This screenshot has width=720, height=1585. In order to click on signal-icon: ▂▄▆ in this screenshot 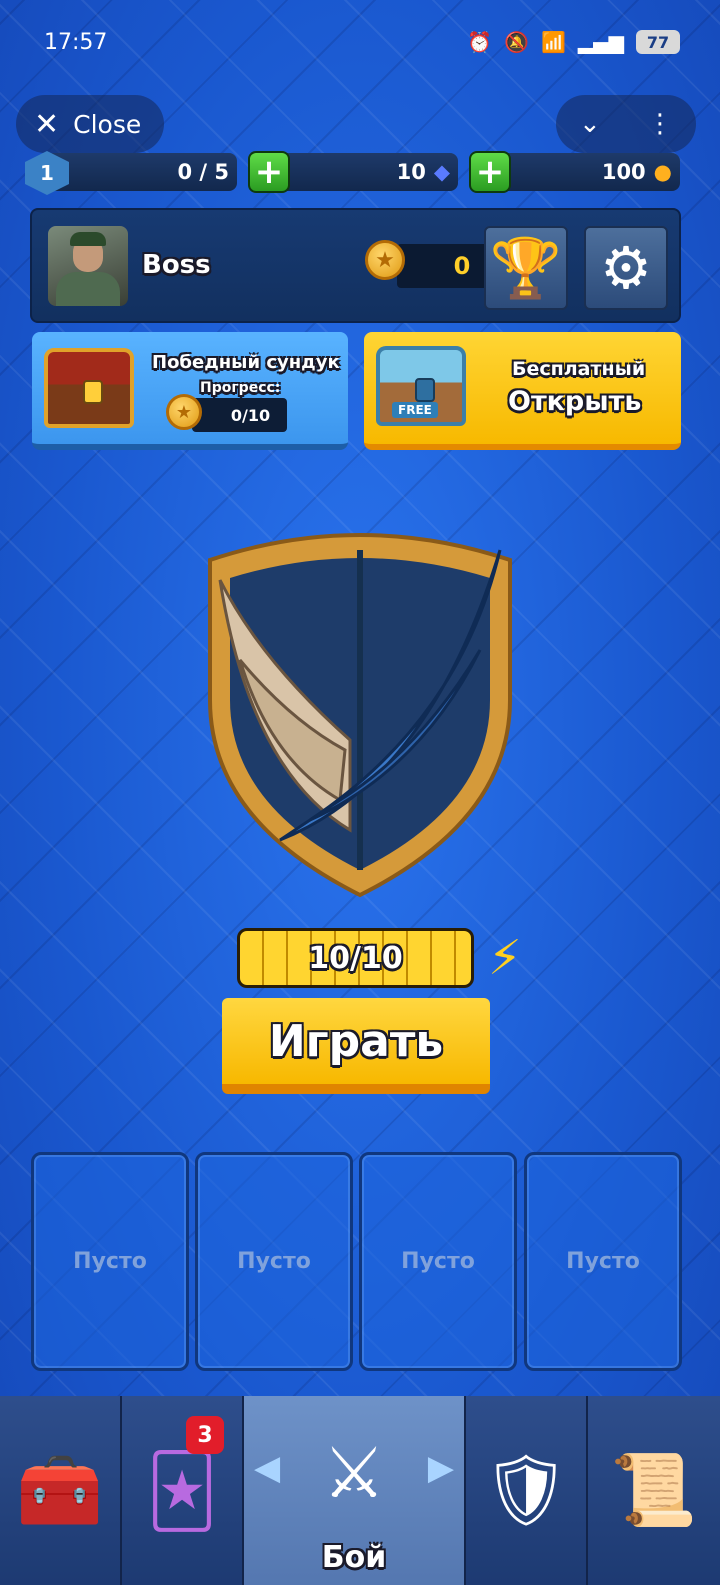, I will do `click(600, 42)`.